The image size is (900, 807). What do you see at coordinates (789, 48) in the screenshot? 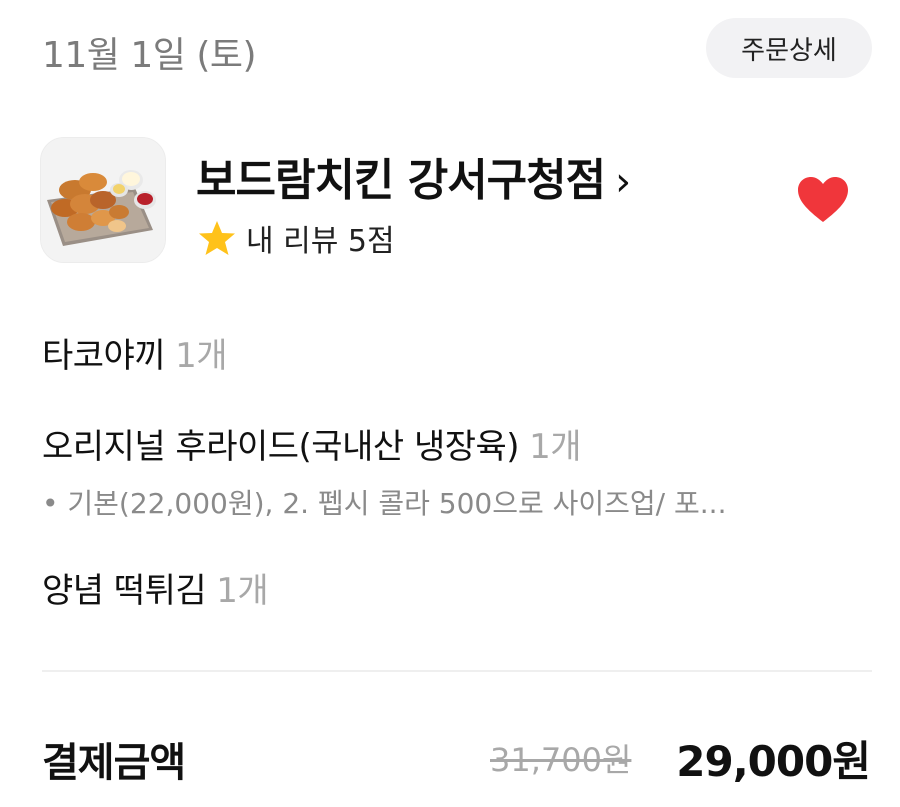
I see `order-details-button: 주문상세` at bounding box center [789, 48].